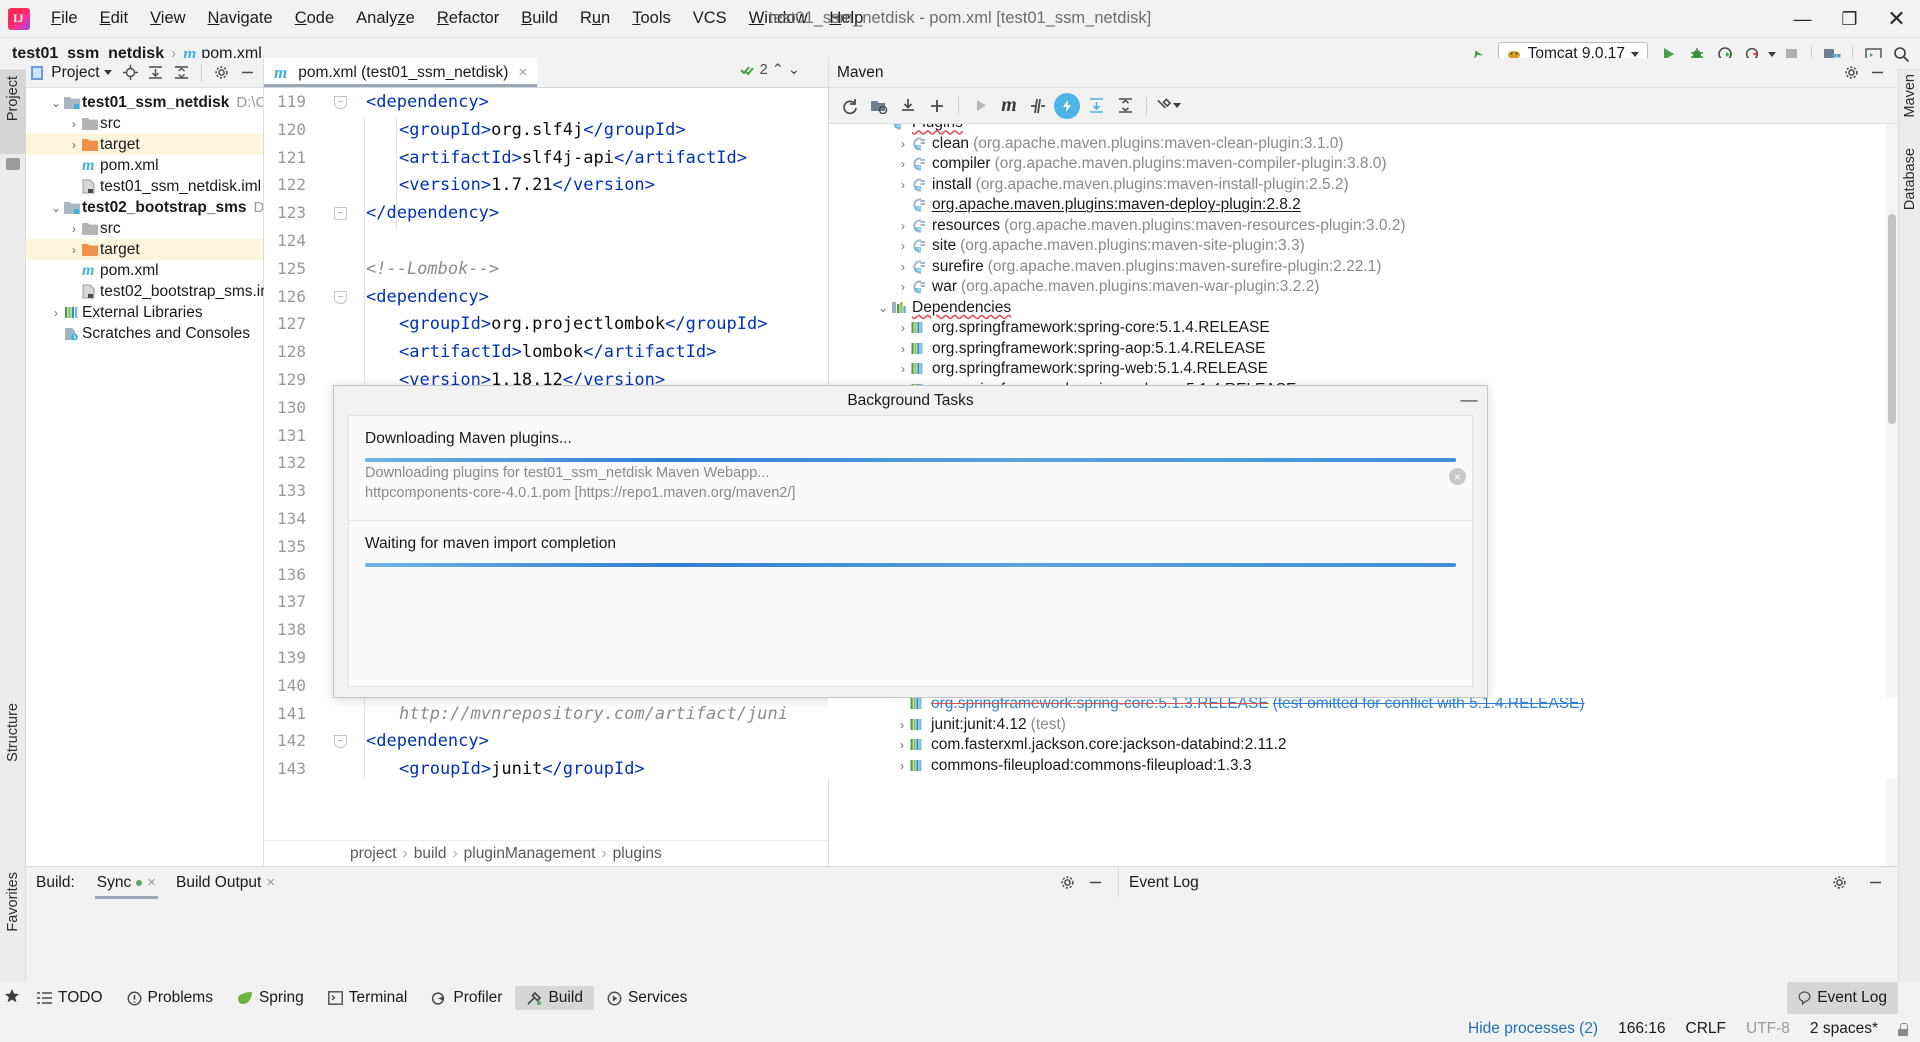 The width and height of the screenshot is (1920, 1042). What do you see at coordinates (1896, 19) in the screenshot?
I see `close-button: ✕` at bounding box center [1896, 19].